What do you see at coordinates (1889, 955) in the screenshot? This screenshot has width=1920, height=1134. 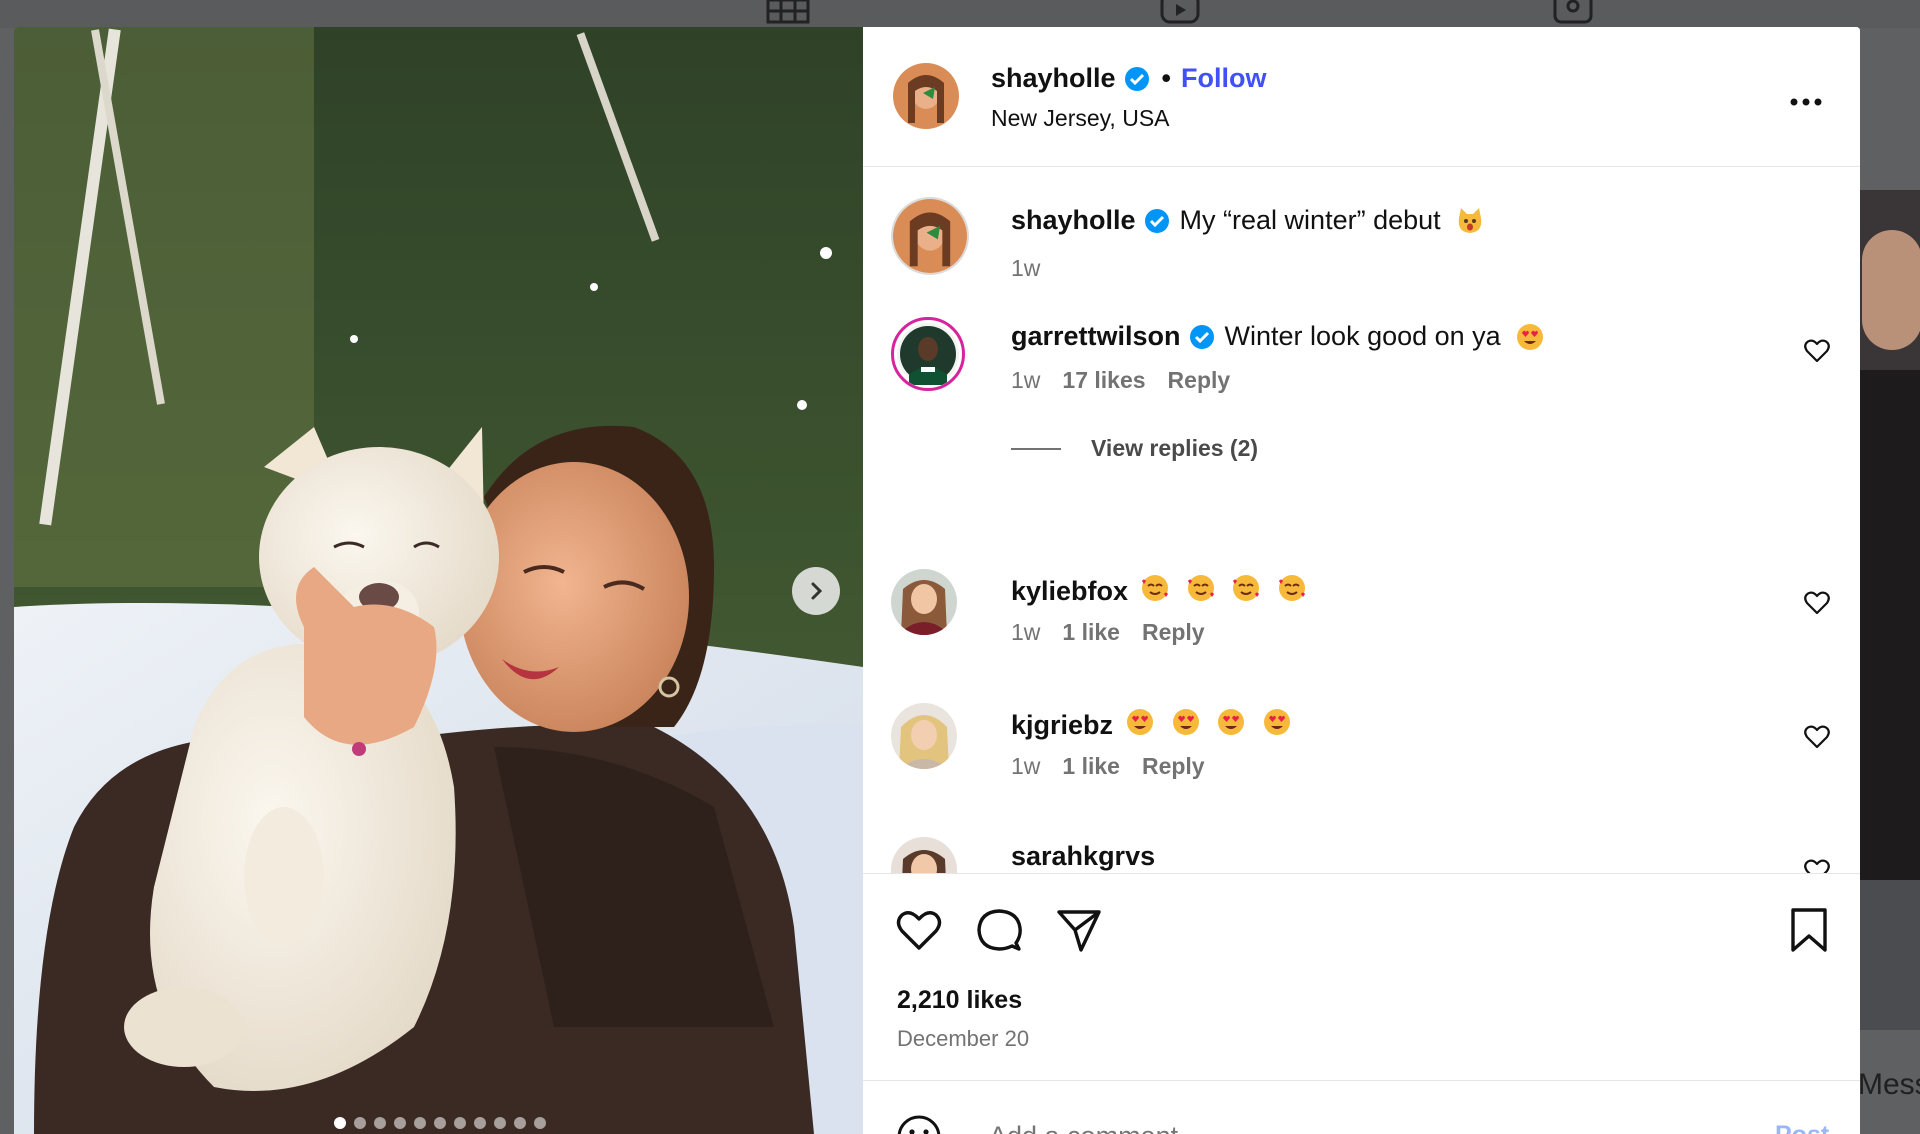 I see `background-panel` at bounding box center [1889, 955].